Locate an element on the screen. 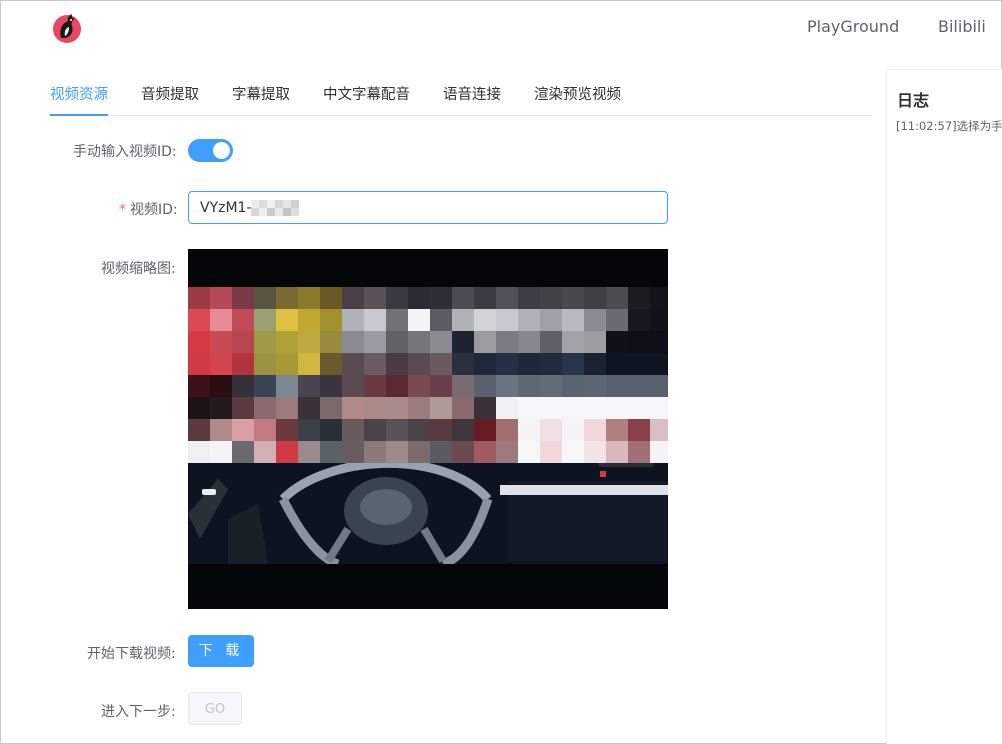 Image resolution: width=1002 pixels, height=744 pixels. tab-audio-extract: 音频提取 is located at coordinates (170, 93).